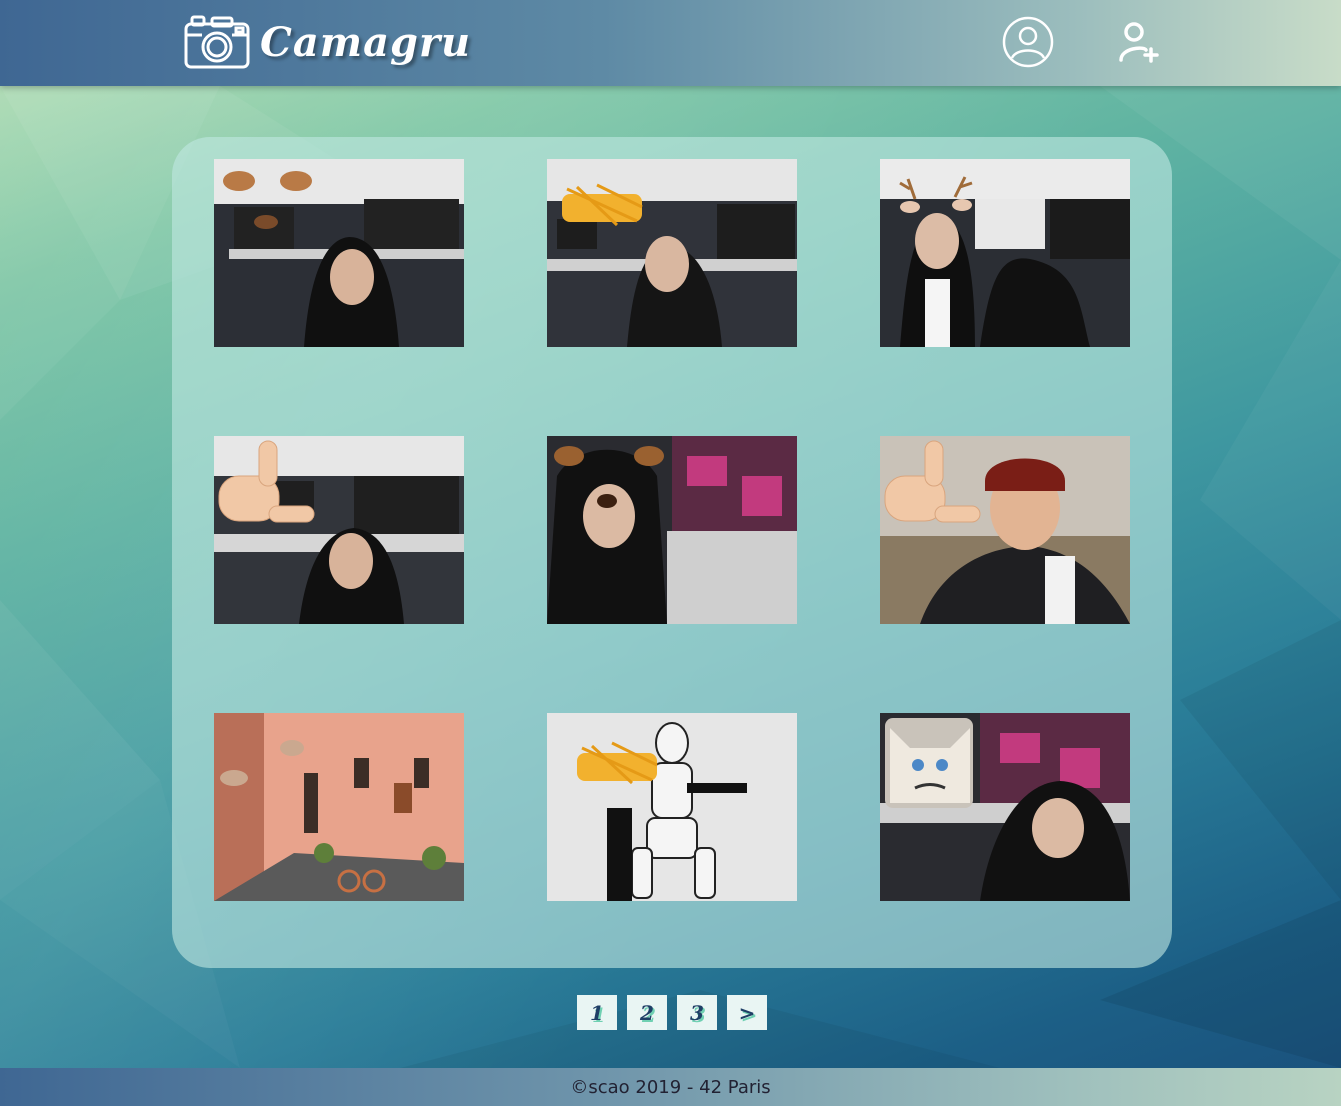 The width and height of the screenshot is (1341, 1106). I want to click on logo: Camagru, so click(327, 42).